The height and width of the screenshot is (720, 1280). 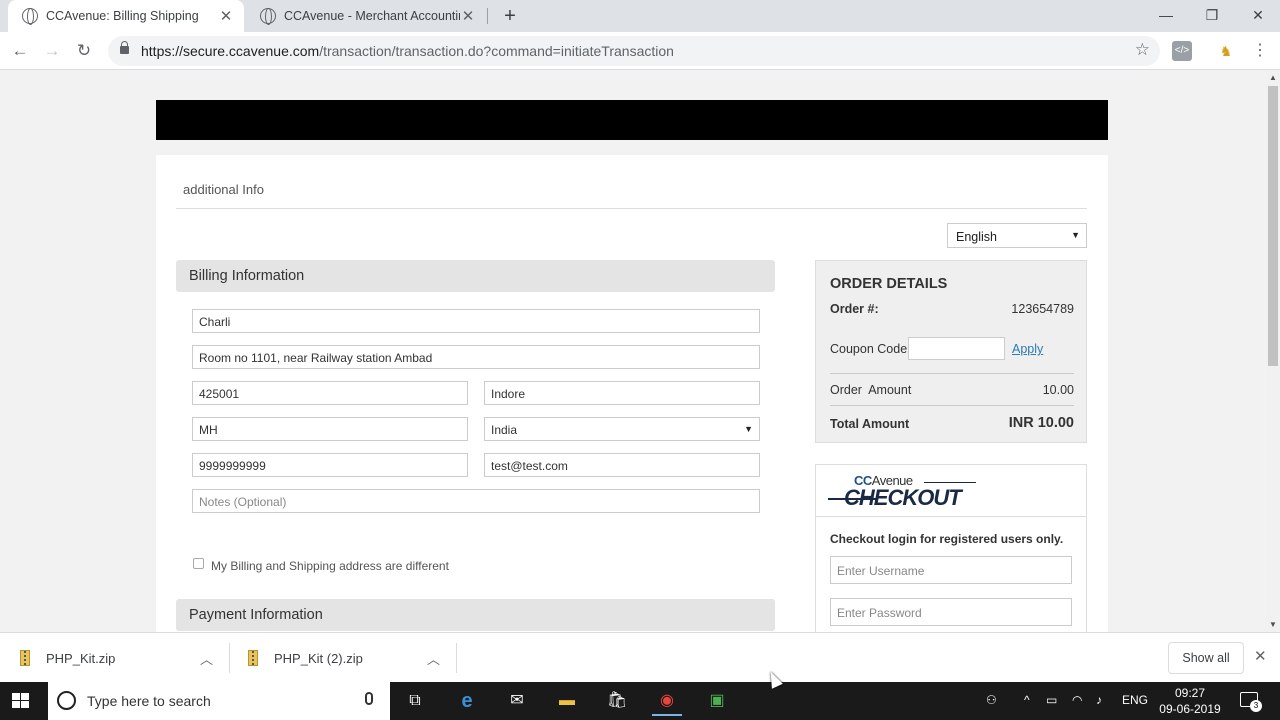 I want to click on mail-icon: ✉, so click(x=517, y=701).